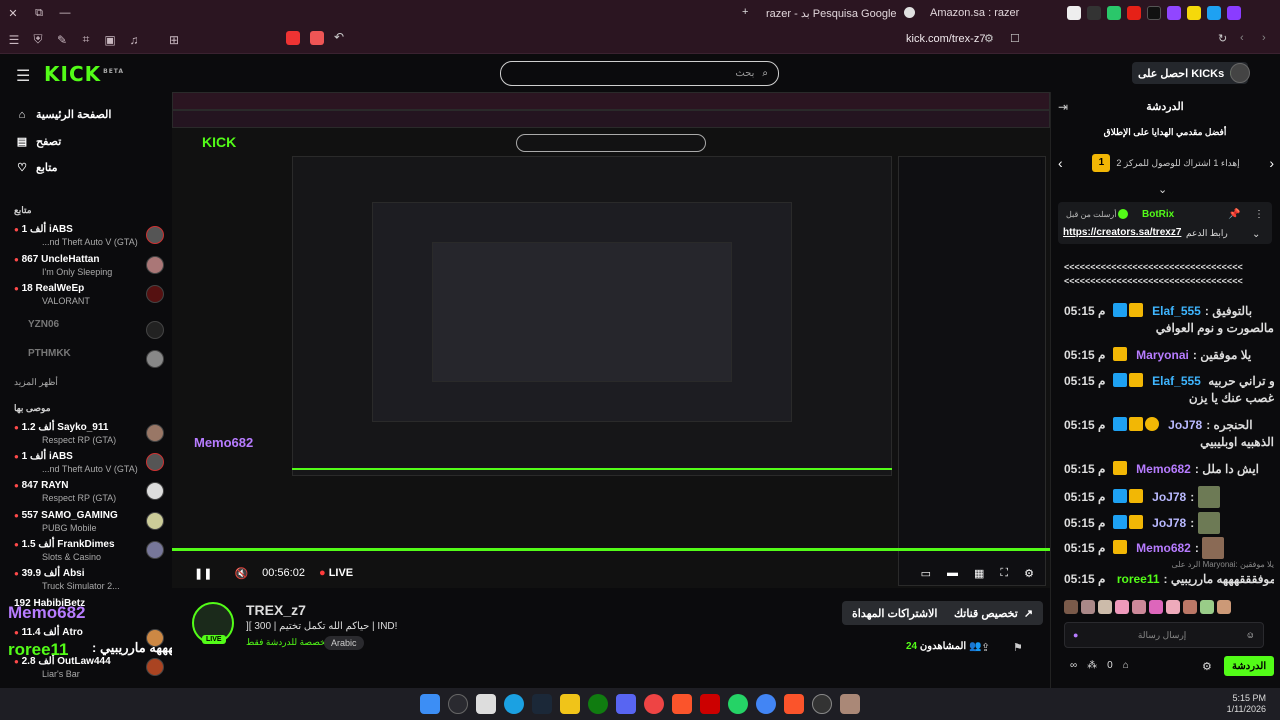 This screenshot has height=720, width=1280. I want to click on settings-icon: ⚙, so click(1029, 573).